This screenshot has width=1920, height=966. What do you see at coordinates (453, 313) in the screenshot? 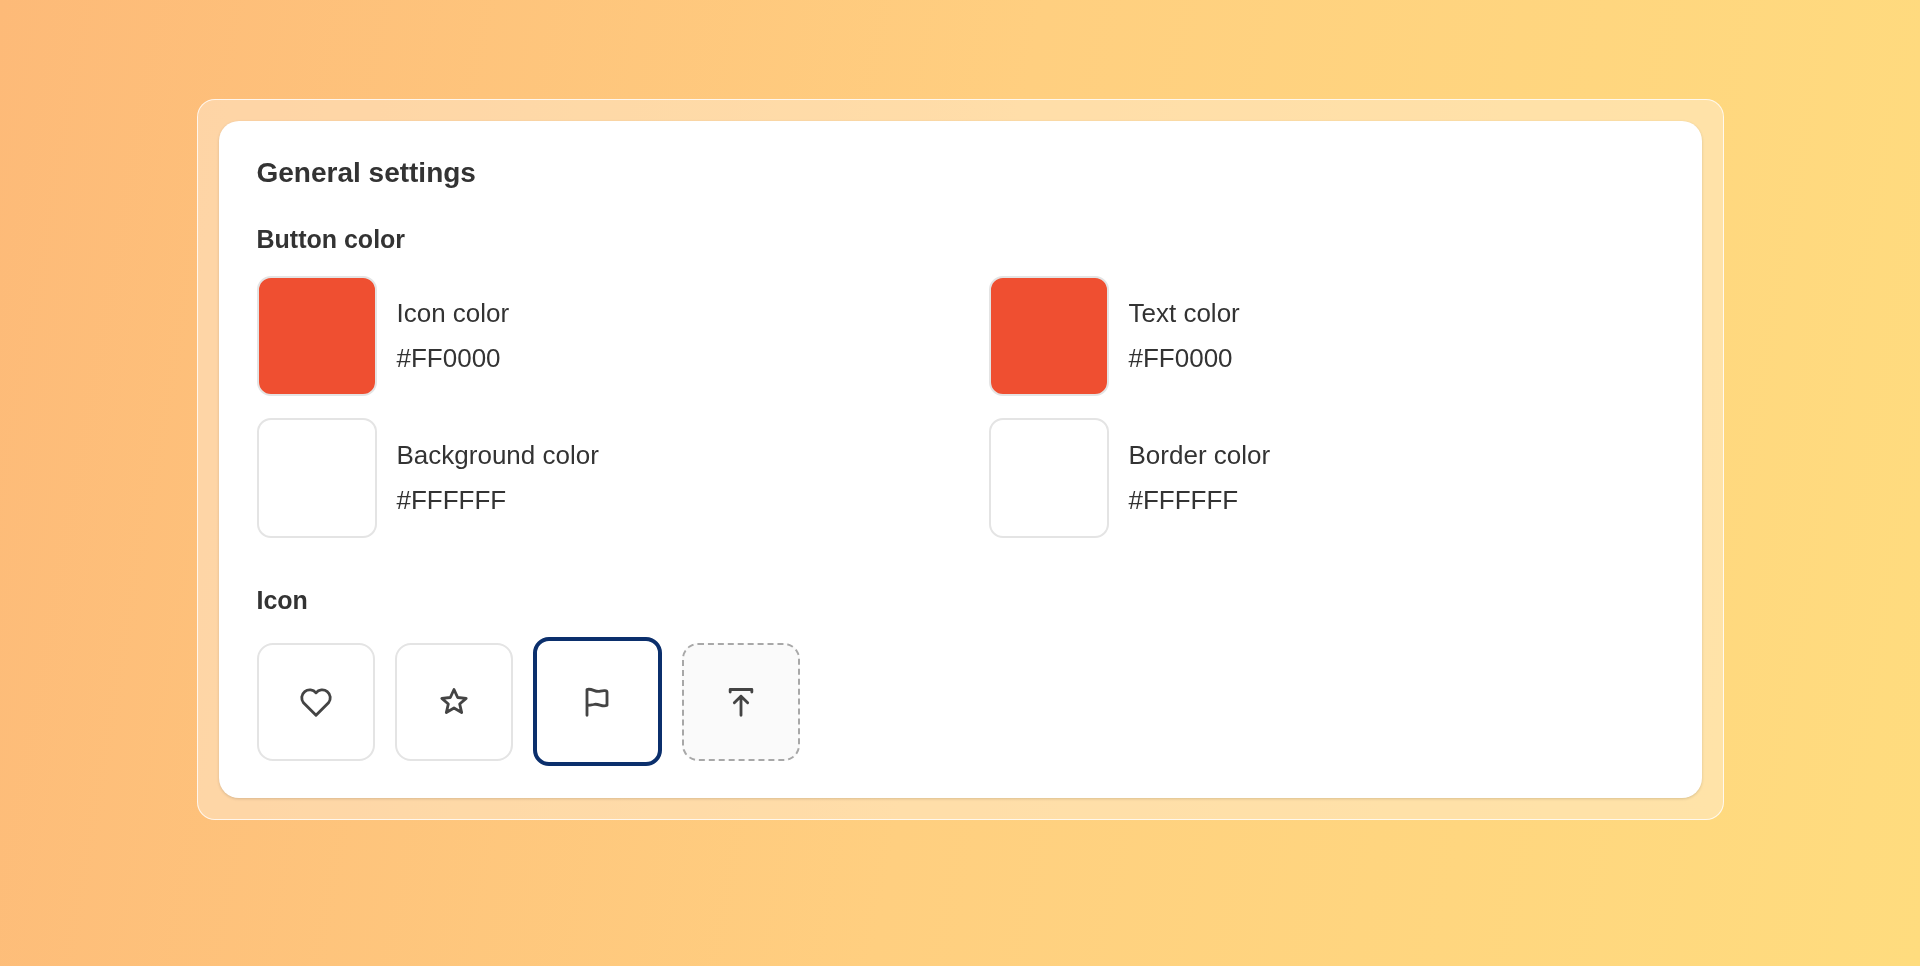
I see `color-label: Icon color` at bounding box center [453, 313].